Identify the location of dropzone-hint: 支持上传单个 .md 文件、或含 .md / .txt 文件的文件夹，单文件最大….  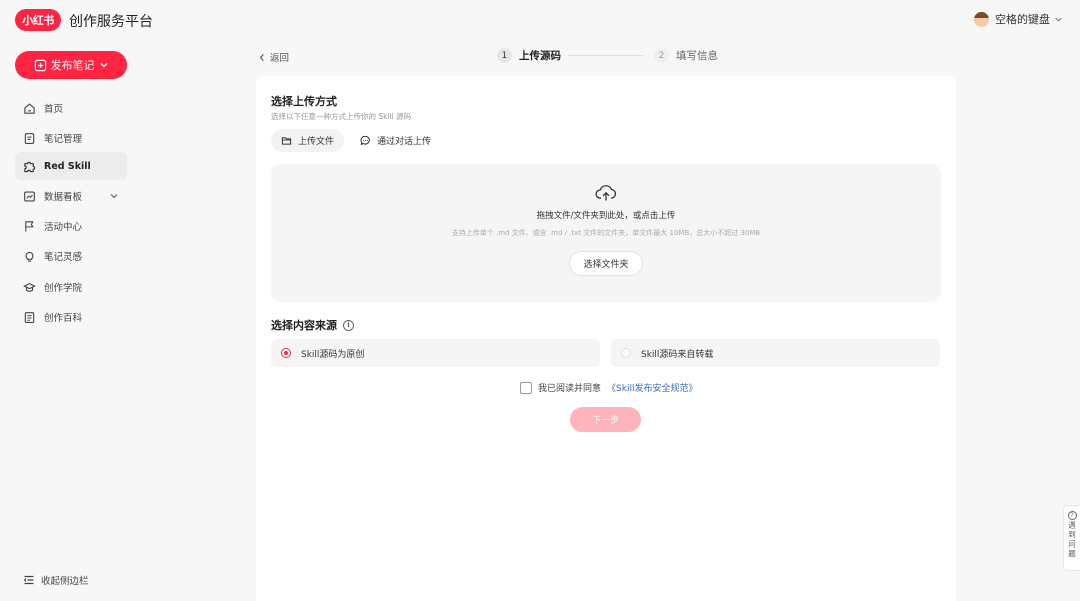
(606, 233).